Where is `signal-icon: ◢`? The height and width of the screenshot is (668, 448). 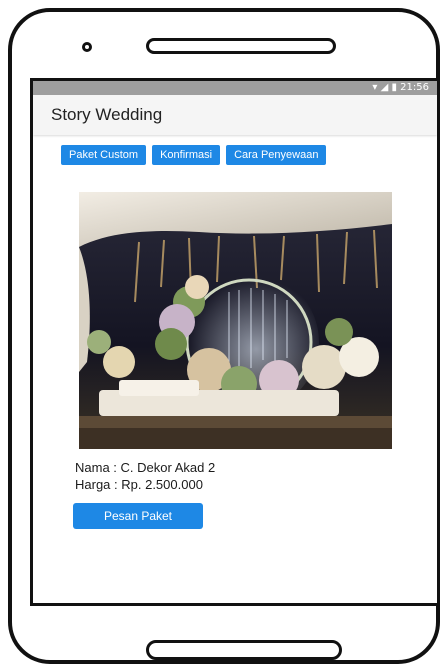
signal-icon: ◢ is located at coordinates (384, 87).